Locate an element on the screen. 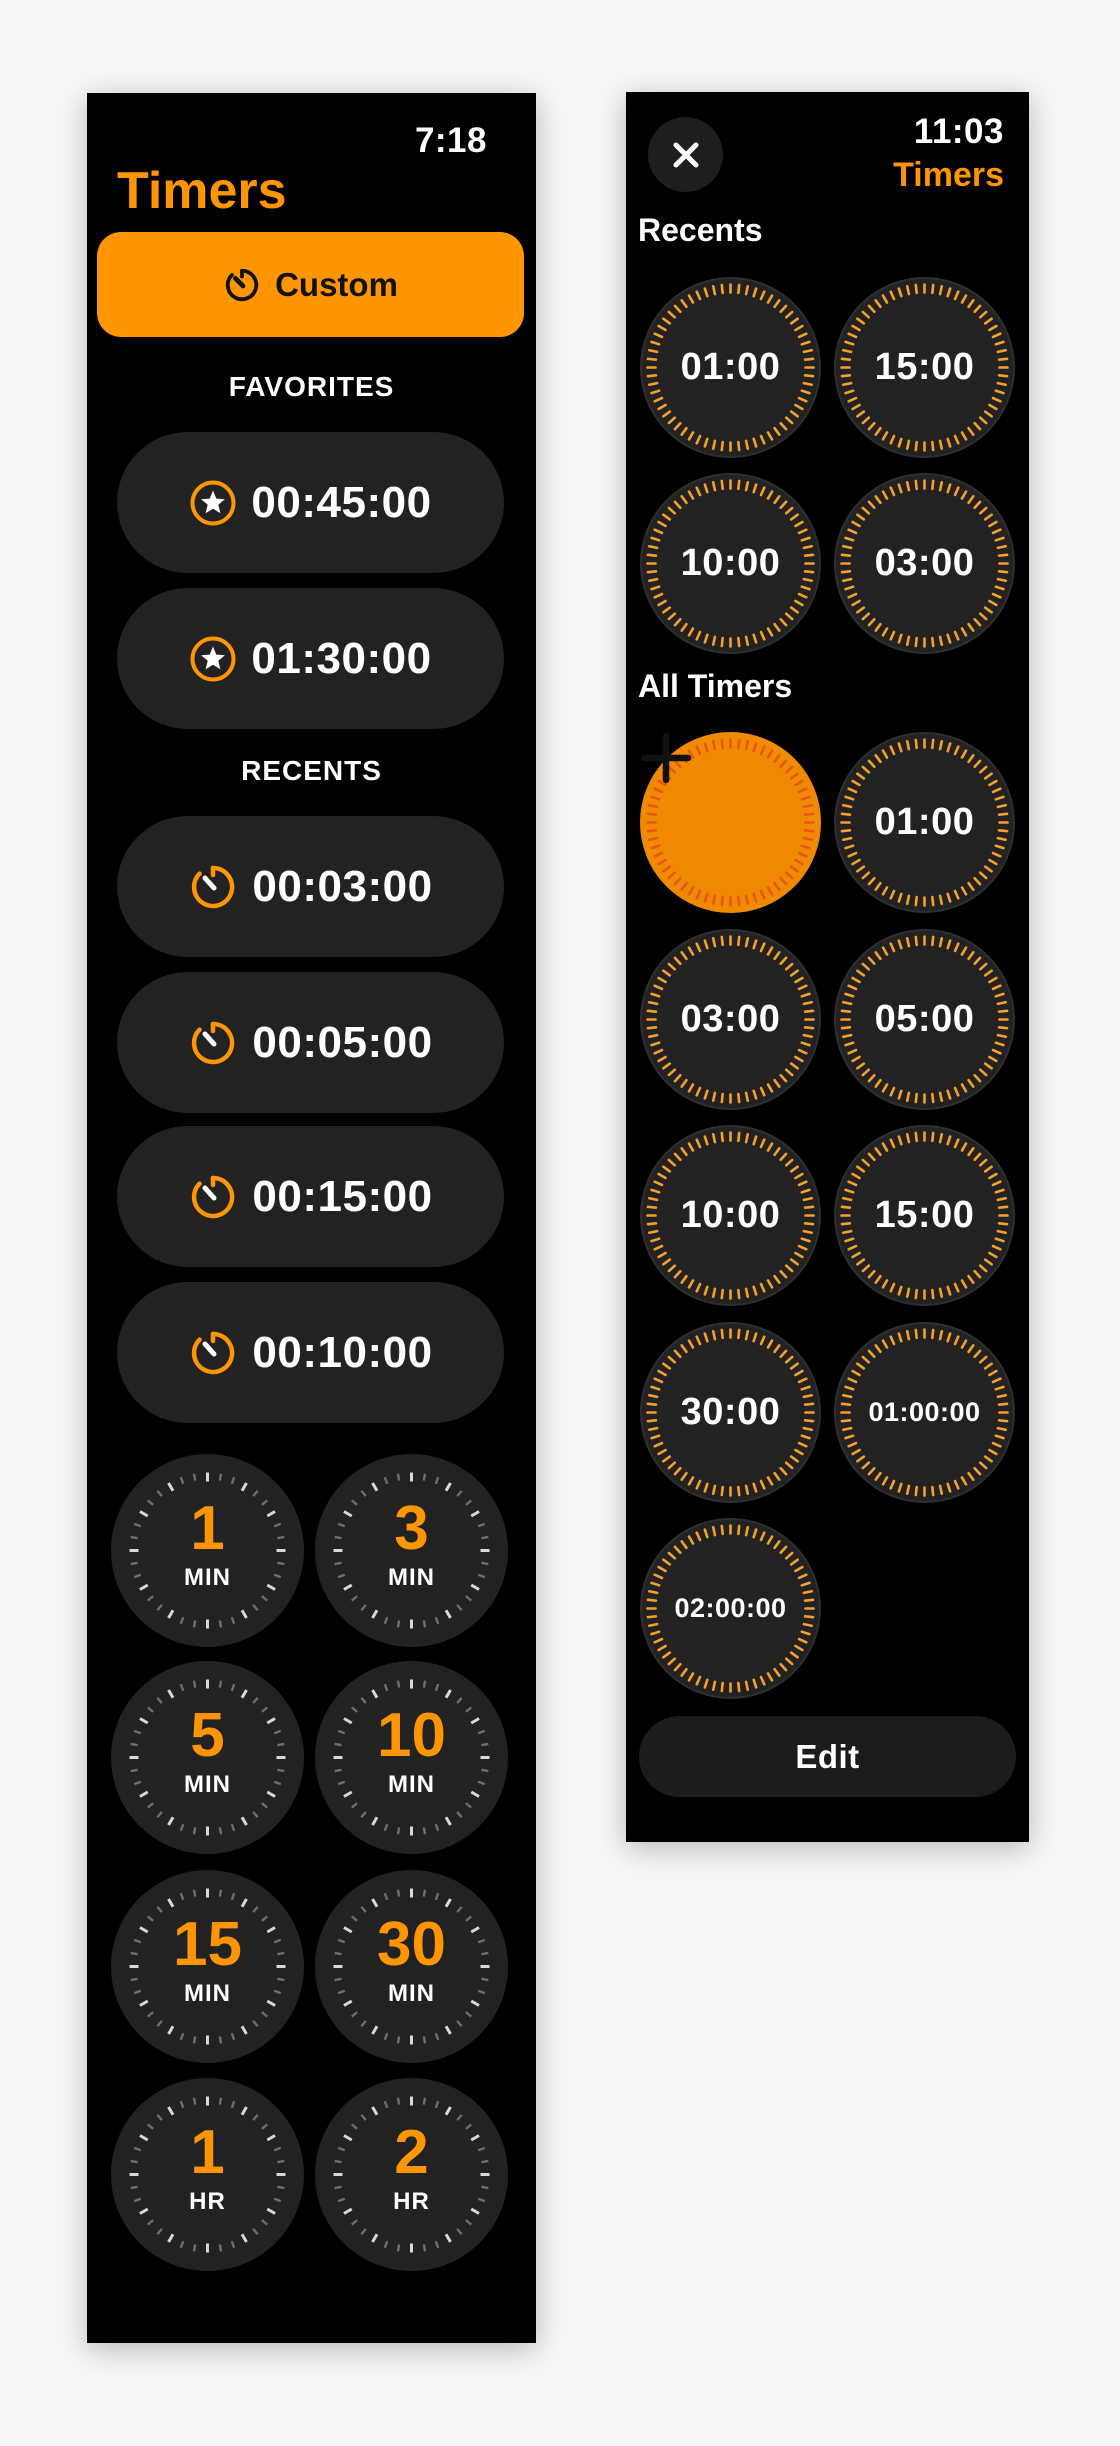 The height and width of the screenshot is (2446, 1120). timer-label: 02:00:00 is located at coordinates (730, 1608).